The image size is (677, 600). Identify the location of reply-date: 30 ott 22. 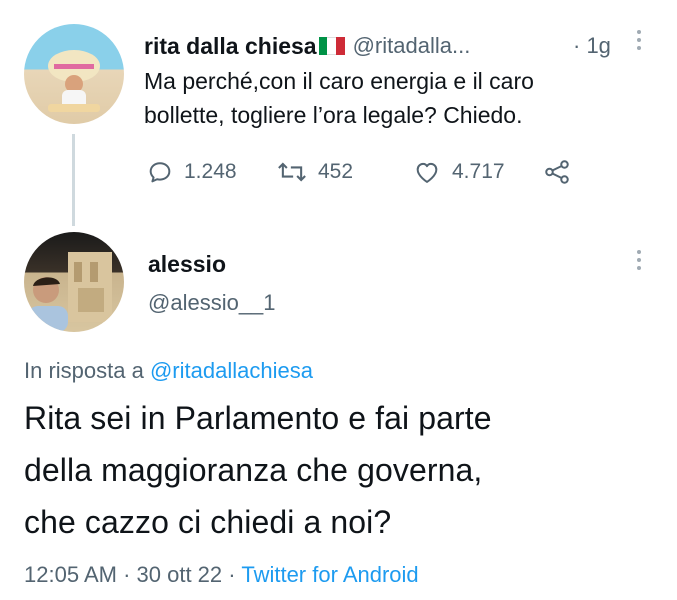
(180, 574).